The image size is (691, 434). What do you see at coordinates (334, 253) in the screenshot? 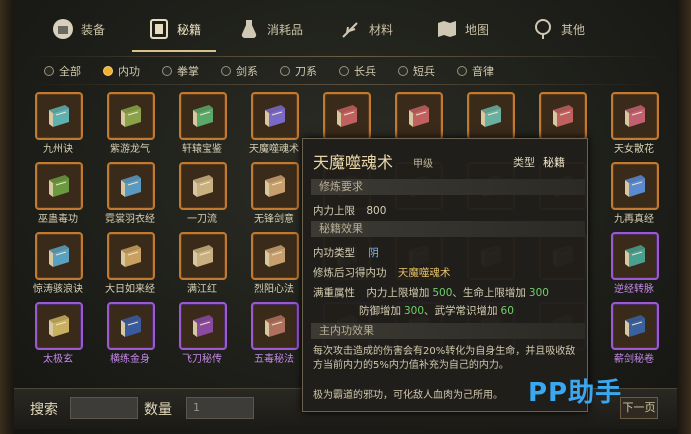
I see `neigong-type-label: 内功类型` at bounding box center [334, 253].